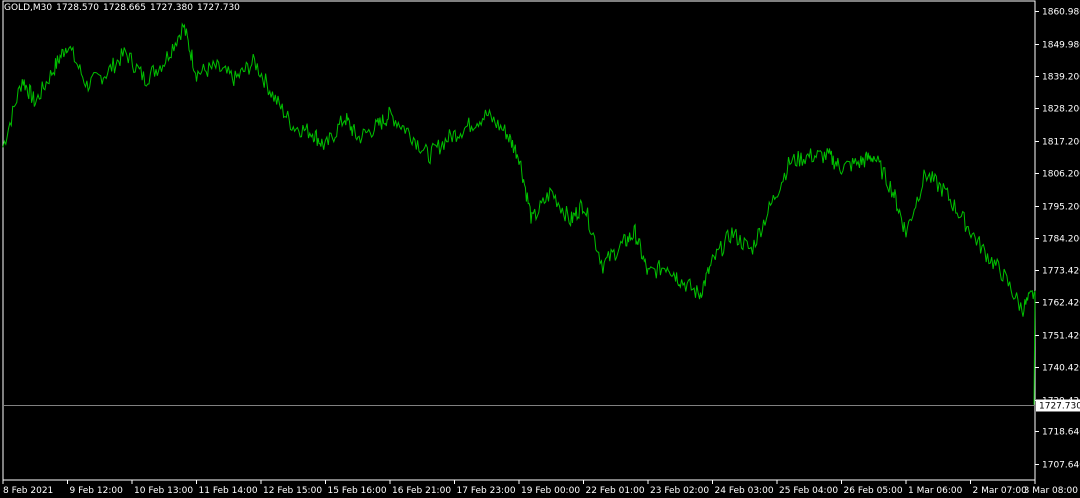 This screenshot has width=1080, height=498. Describe the element at coordinates (1051, 491) in the screenshot. I see `x-tick-label: 3 Mar 08:00` at that location.